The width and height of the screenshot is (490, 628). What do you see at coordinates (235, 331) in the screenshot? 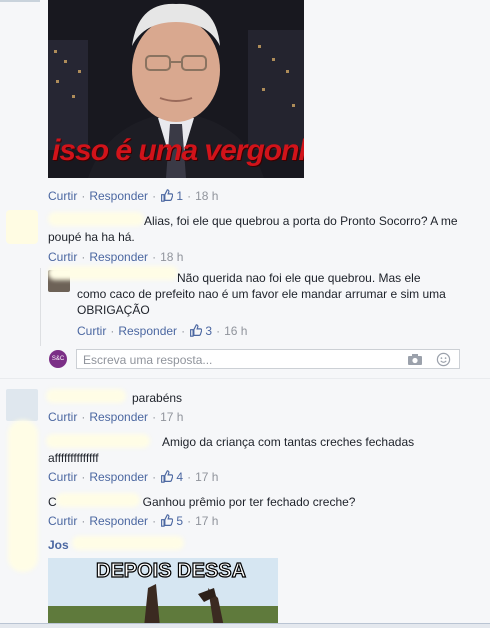
I see `timestamp: 16 h` at bounding box center [235, 331].